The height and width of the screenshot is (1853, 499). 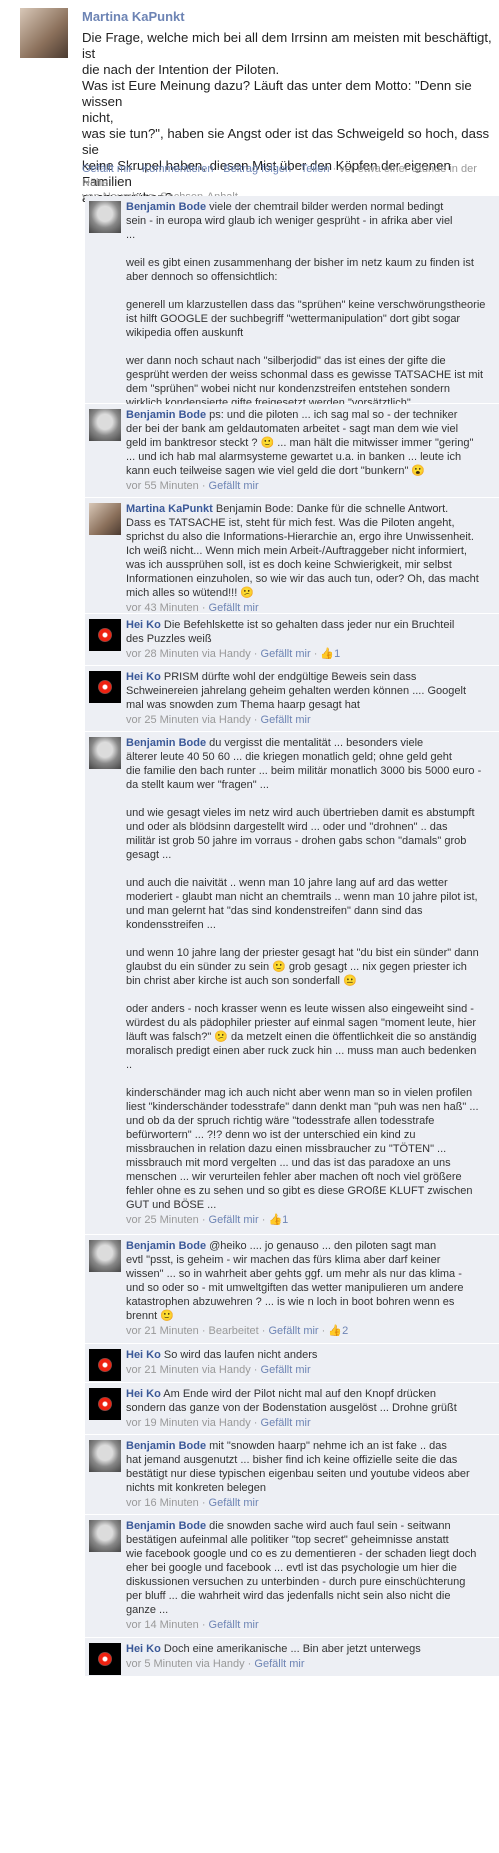 What do you see at coordinates (162, 1625) in the screenshot?
I see `comment-time: vor 14 Minuten` at bounding box center [162, 1625].